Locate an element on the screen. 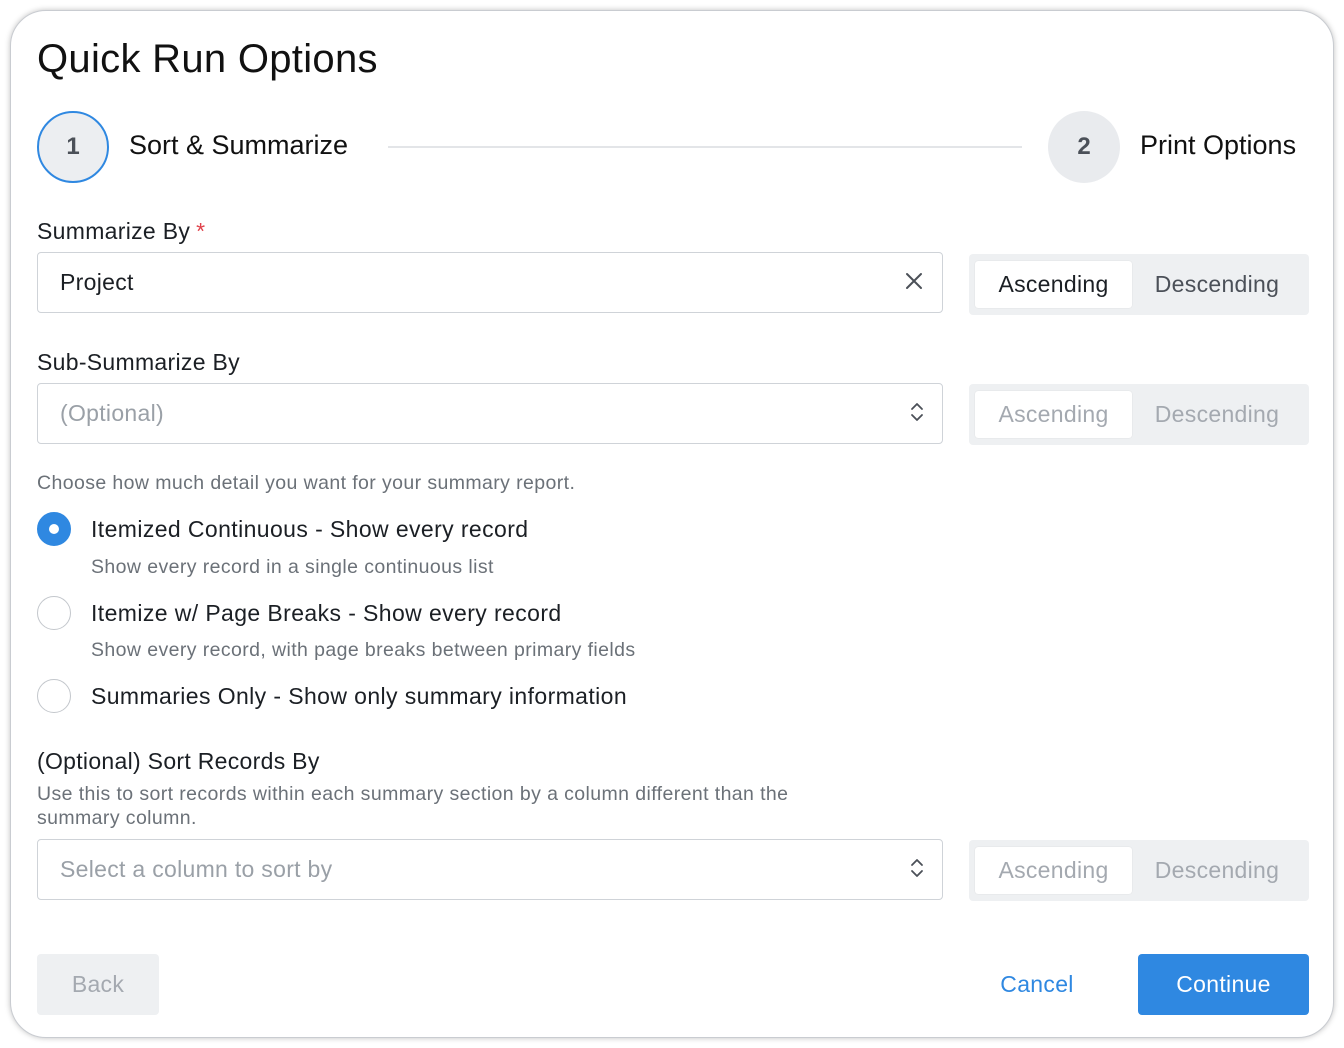 The height and width of the screenshot is (1048, 1344). summarize-by-descending-button: Descending is located at coordinates (1217, 284).